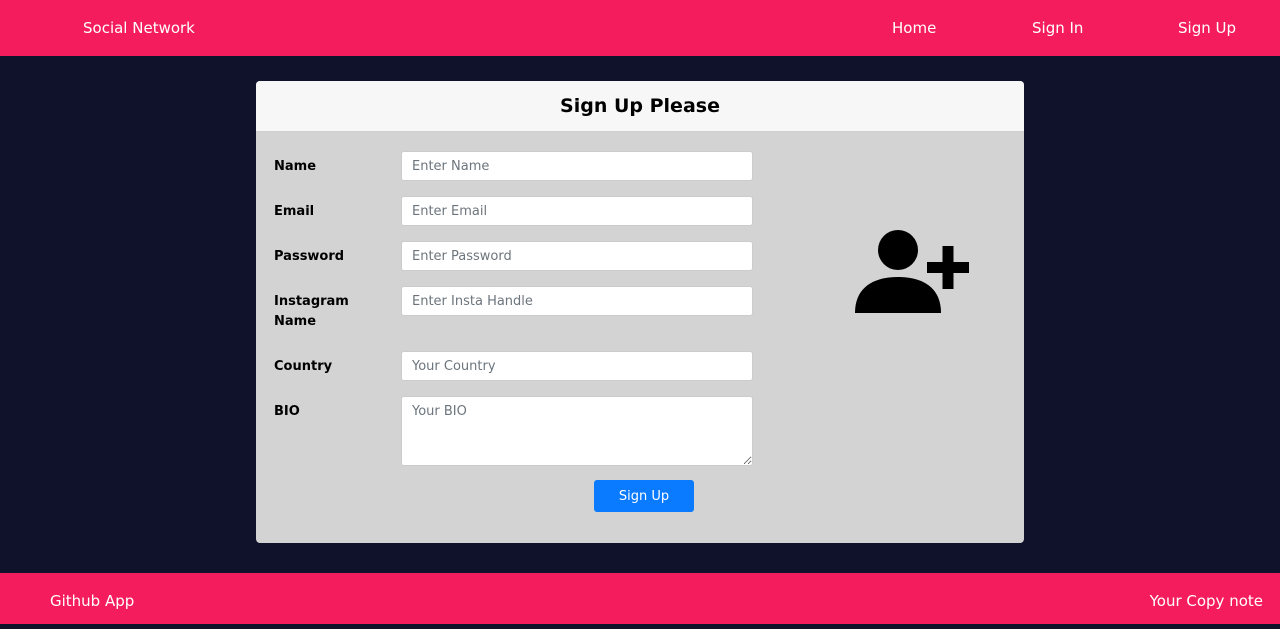  What do you see at coordinates (640, 28) in the screenshot?
I see `navbar: Social Network Home Sign In Sign Up` at bounding box center [640, 28].